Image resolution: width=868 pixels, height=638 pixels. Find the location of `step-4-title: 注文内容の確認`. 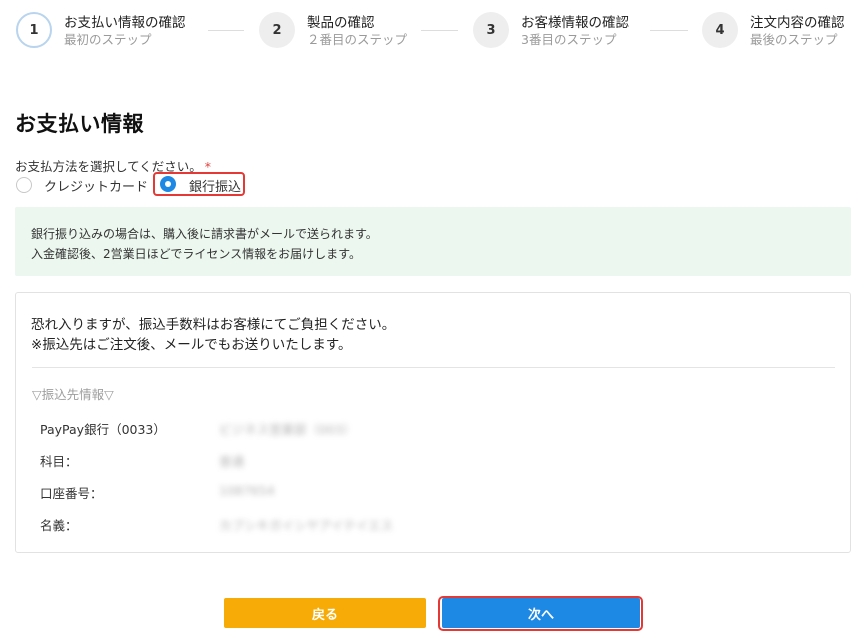

step-4-title: 注文内容の確認 is located at coordinates (797, 23).